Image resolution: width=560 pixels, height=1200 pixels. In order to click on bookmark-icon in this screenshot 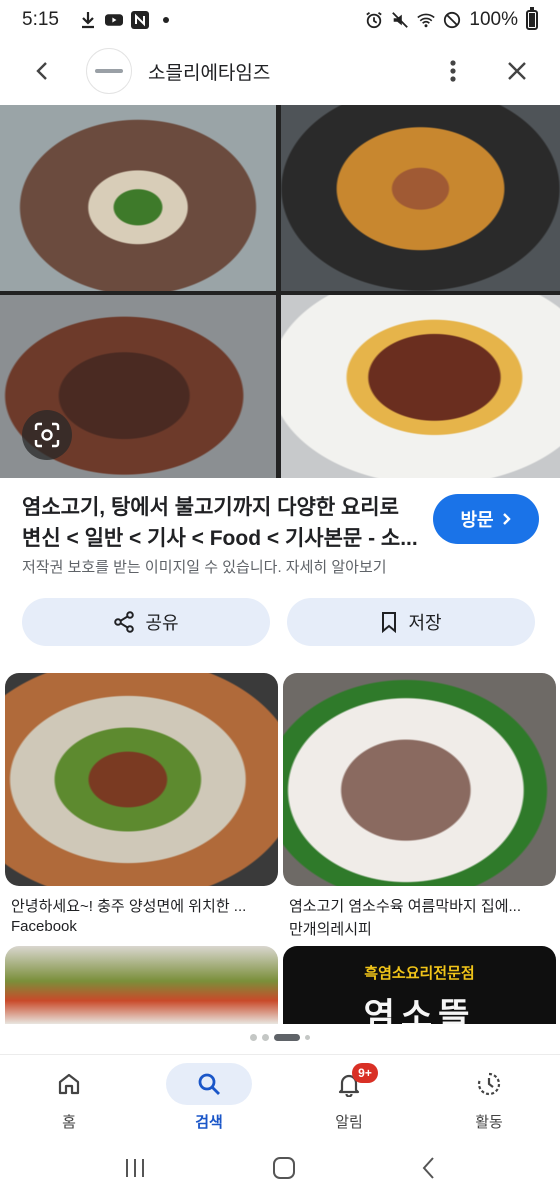, I will do `click(389, 622)`.